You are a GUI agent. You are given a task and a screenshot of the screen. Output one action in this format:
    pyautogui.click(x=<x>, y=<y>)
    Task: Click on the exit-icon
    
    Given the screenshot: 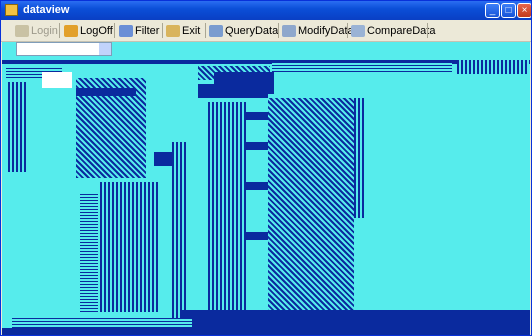 What is the action you would take?
    pyautogui.click(x=173, y=30)
    